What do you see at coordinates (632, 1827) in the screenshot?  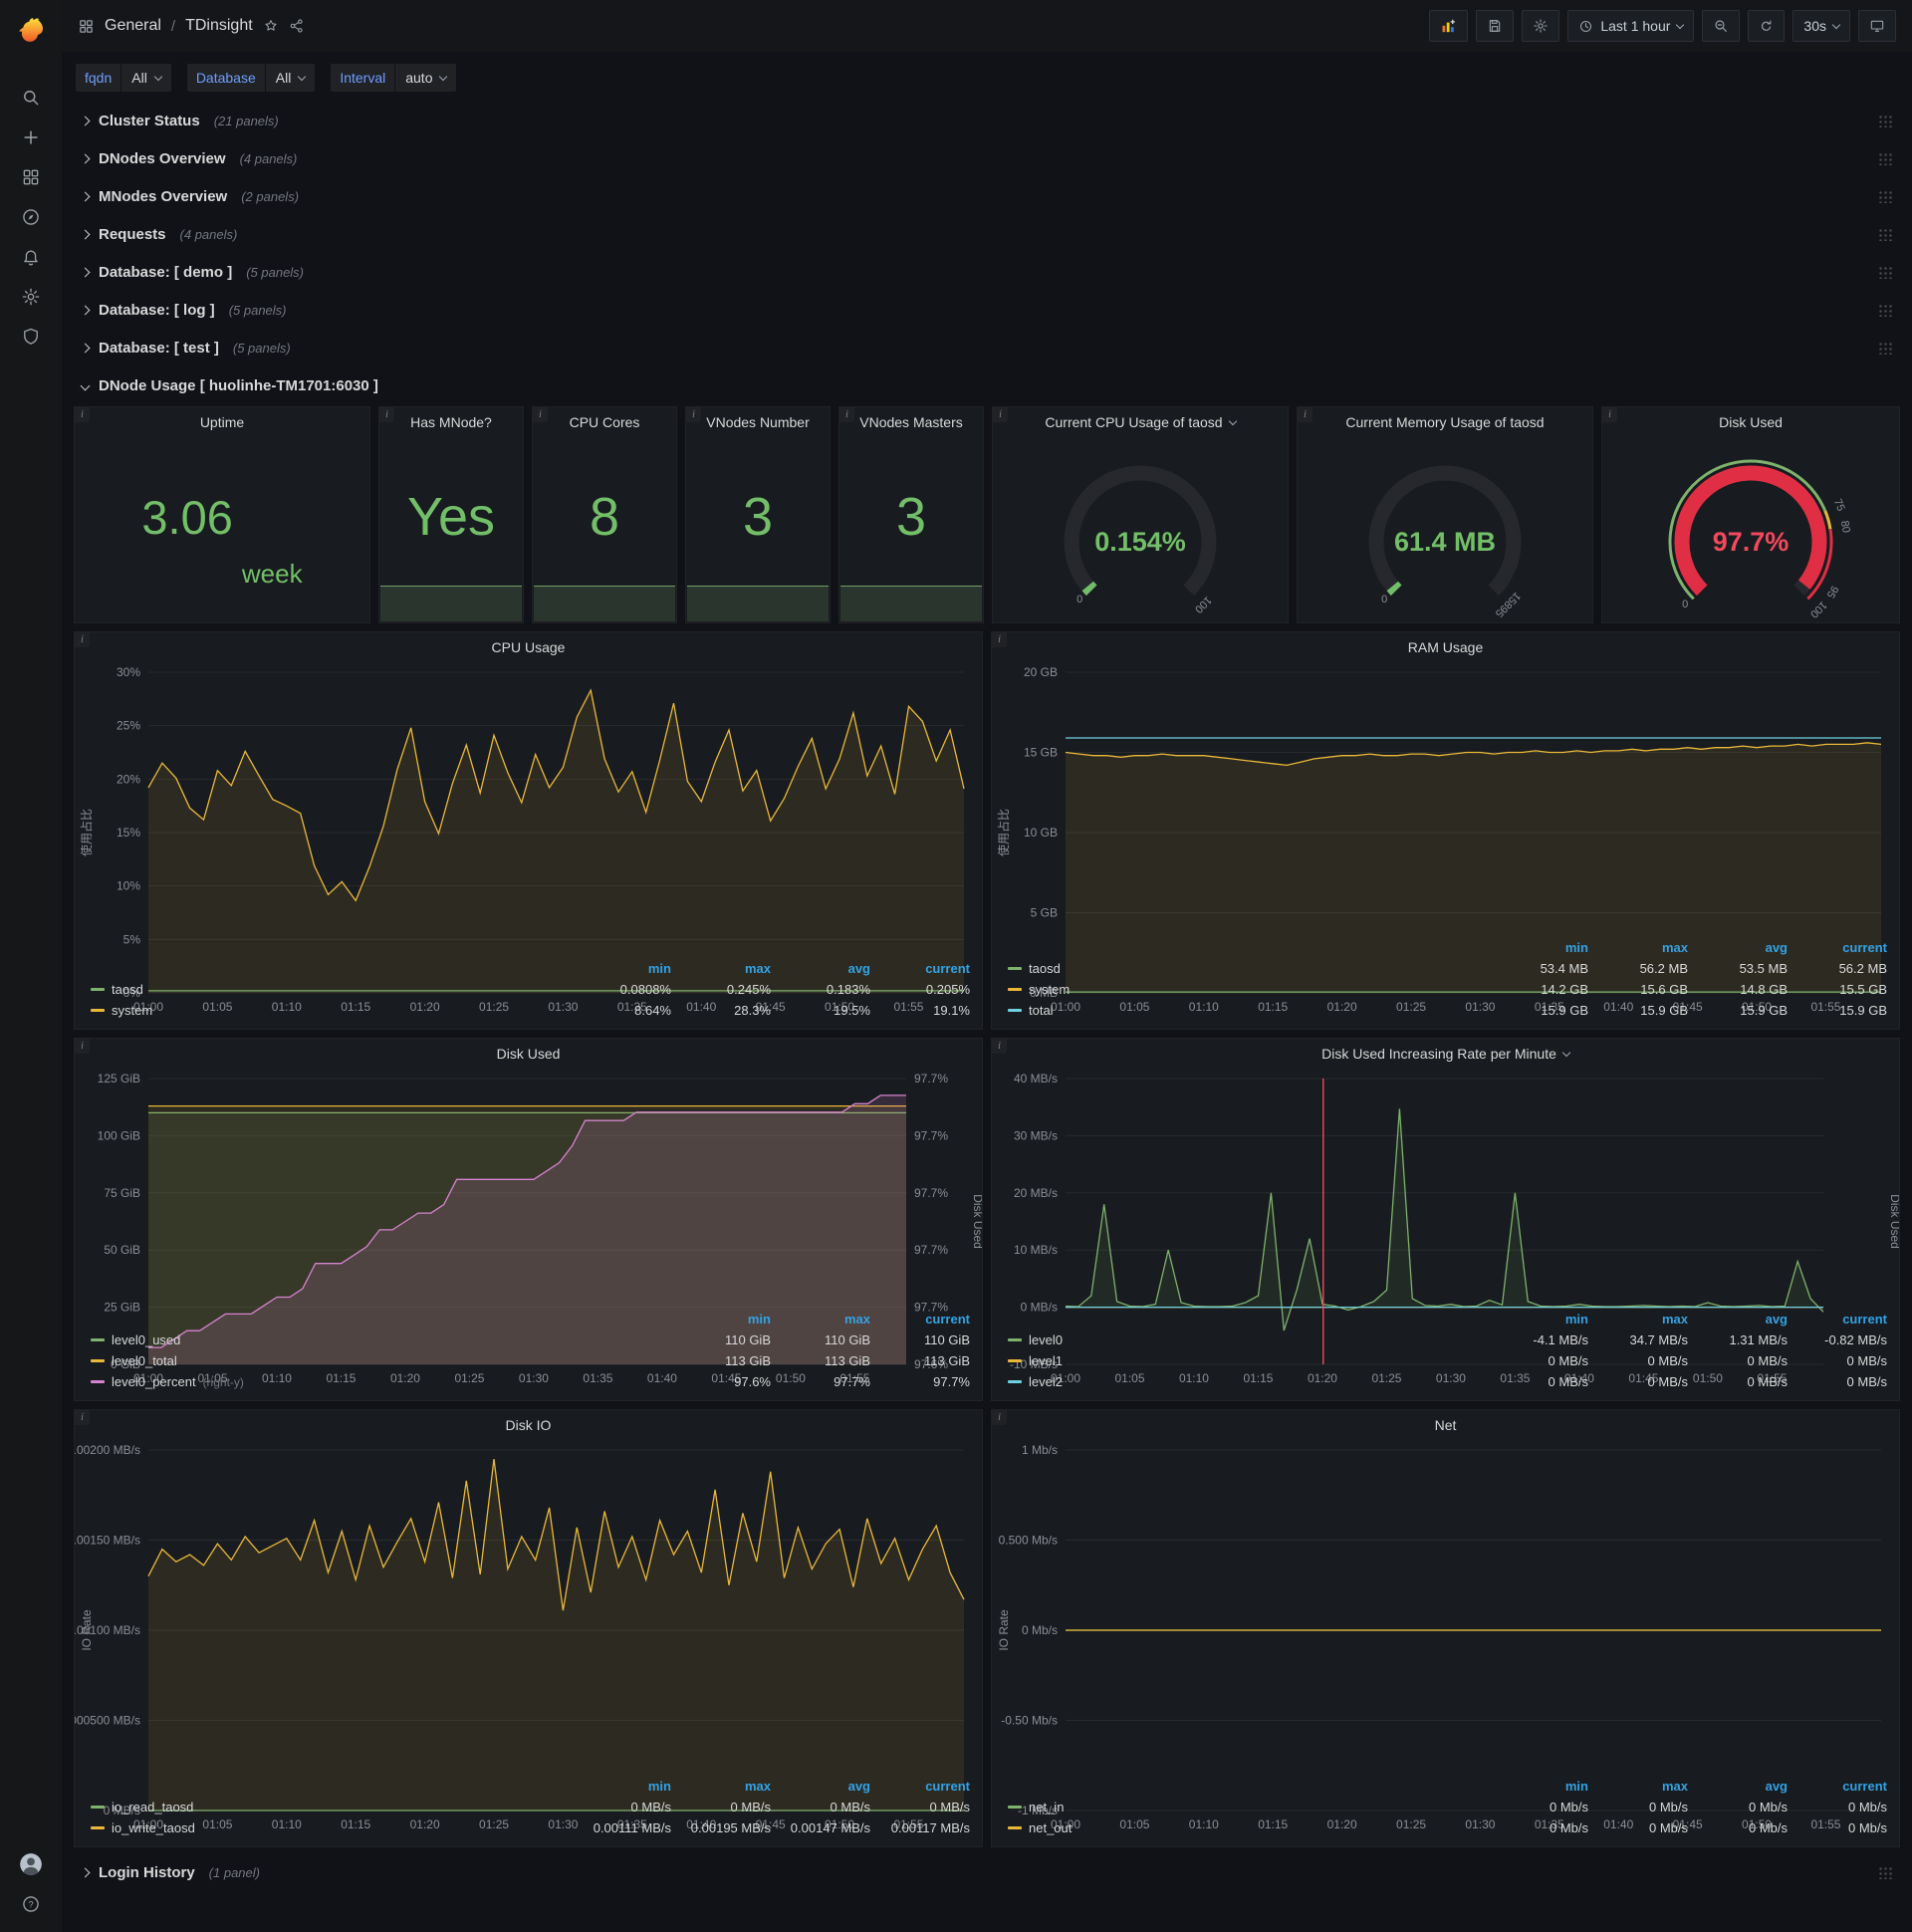 I see `legend-value: 0.00111 MB/s` at bounding box center [632, 1827].